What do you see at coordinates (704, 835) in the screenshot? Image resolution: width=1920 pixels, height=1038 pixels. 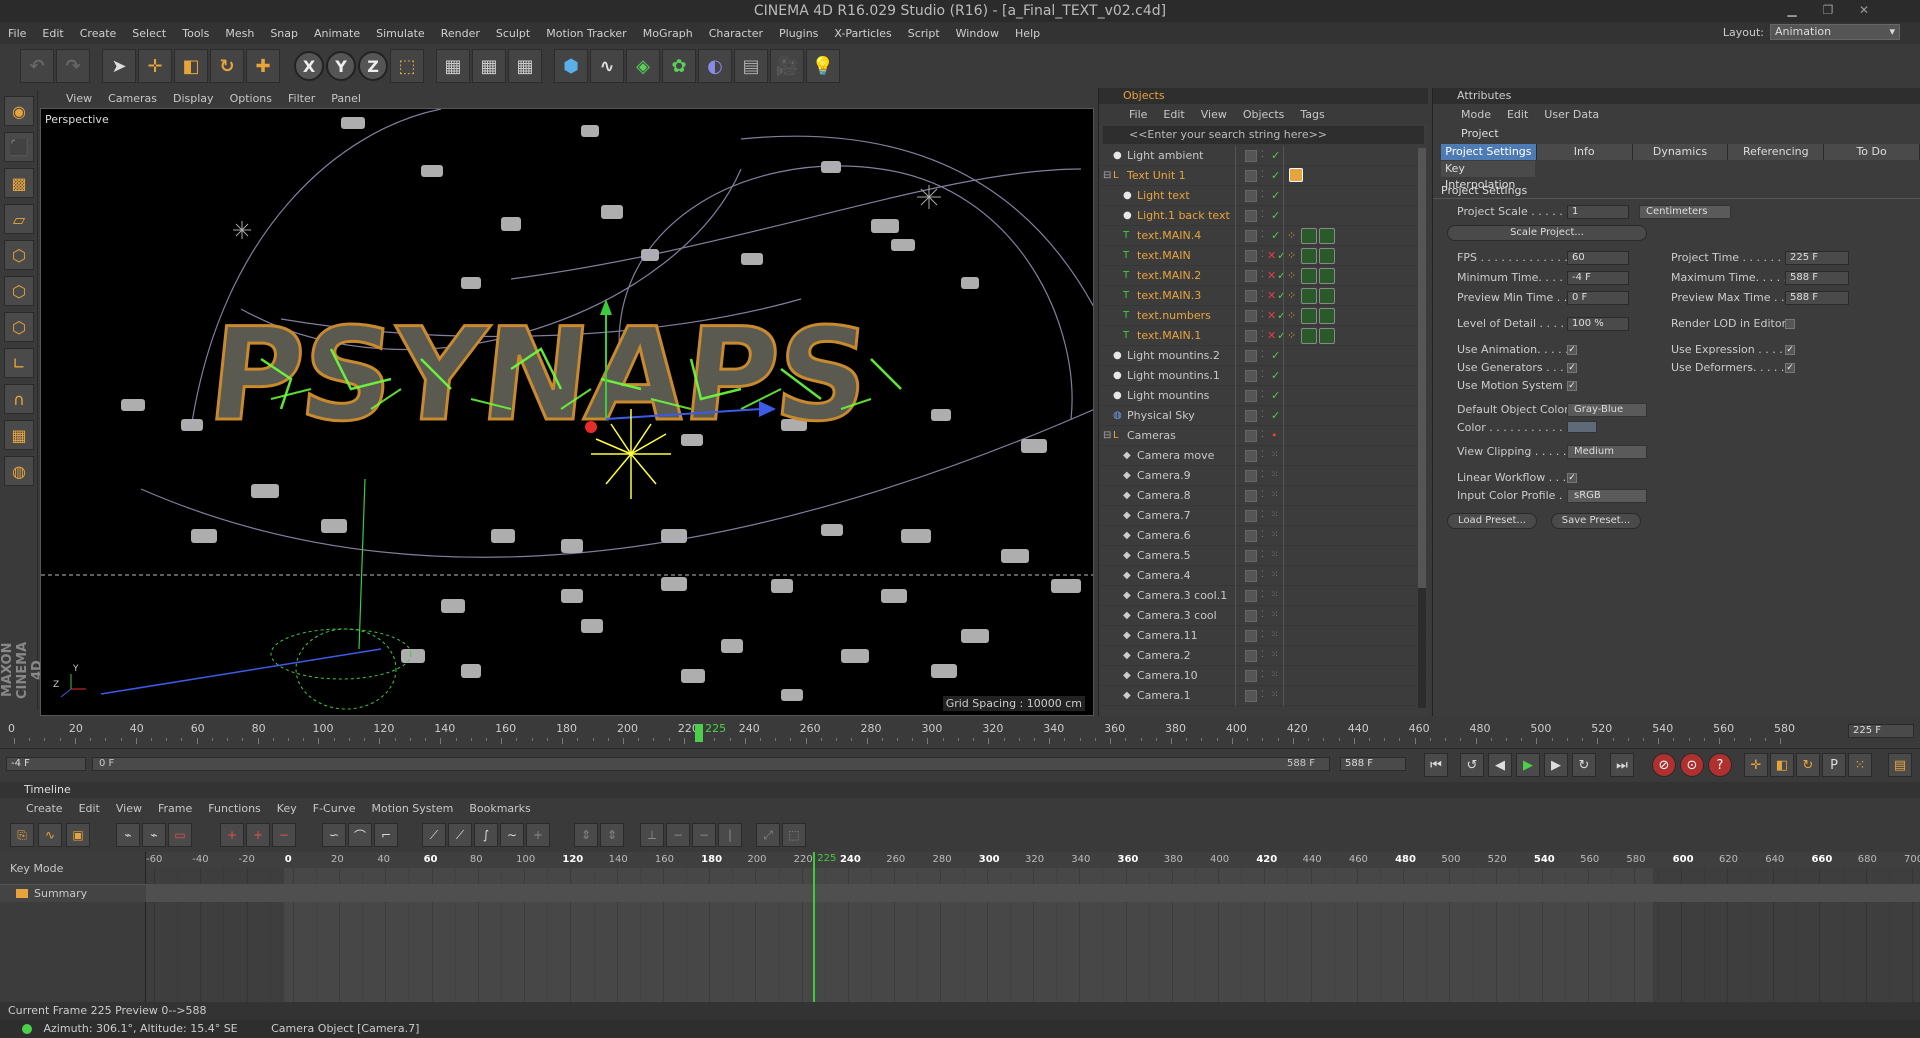 I see `flat-tangents-icon: −` at bounding box center [704, 835].